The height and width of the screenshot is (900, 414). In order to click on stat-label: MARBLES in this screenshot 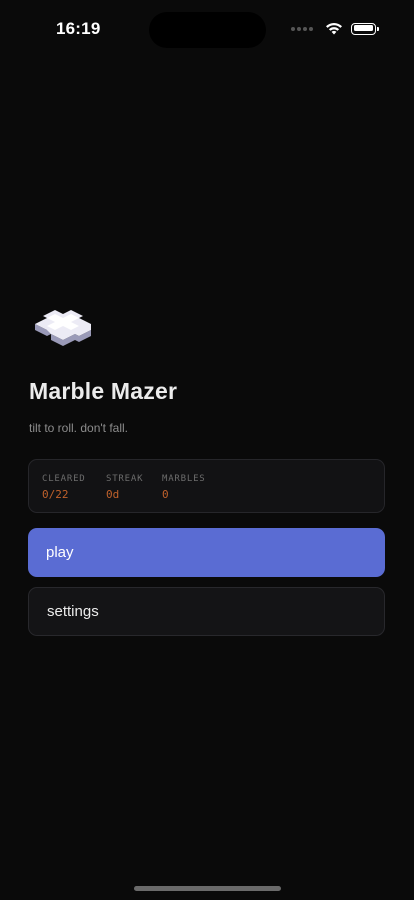, I will do `click(184, 479)`.